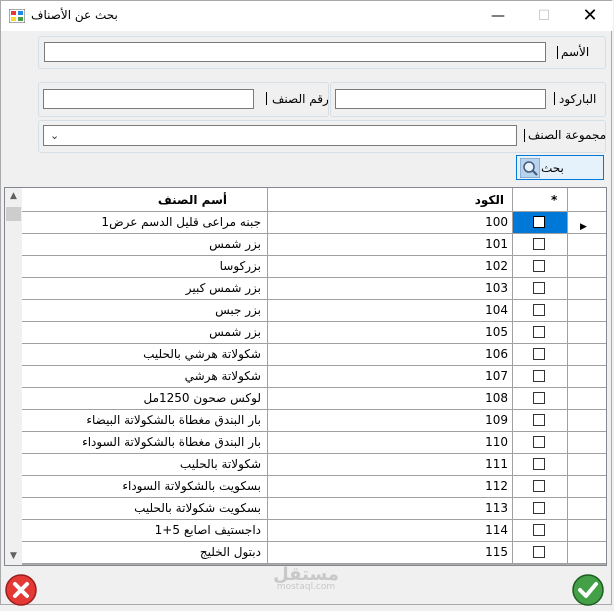 The image size is (614, 611). Describe the element at coordinates (588, 590) in the screenshot. I see `ok-button` at that location.